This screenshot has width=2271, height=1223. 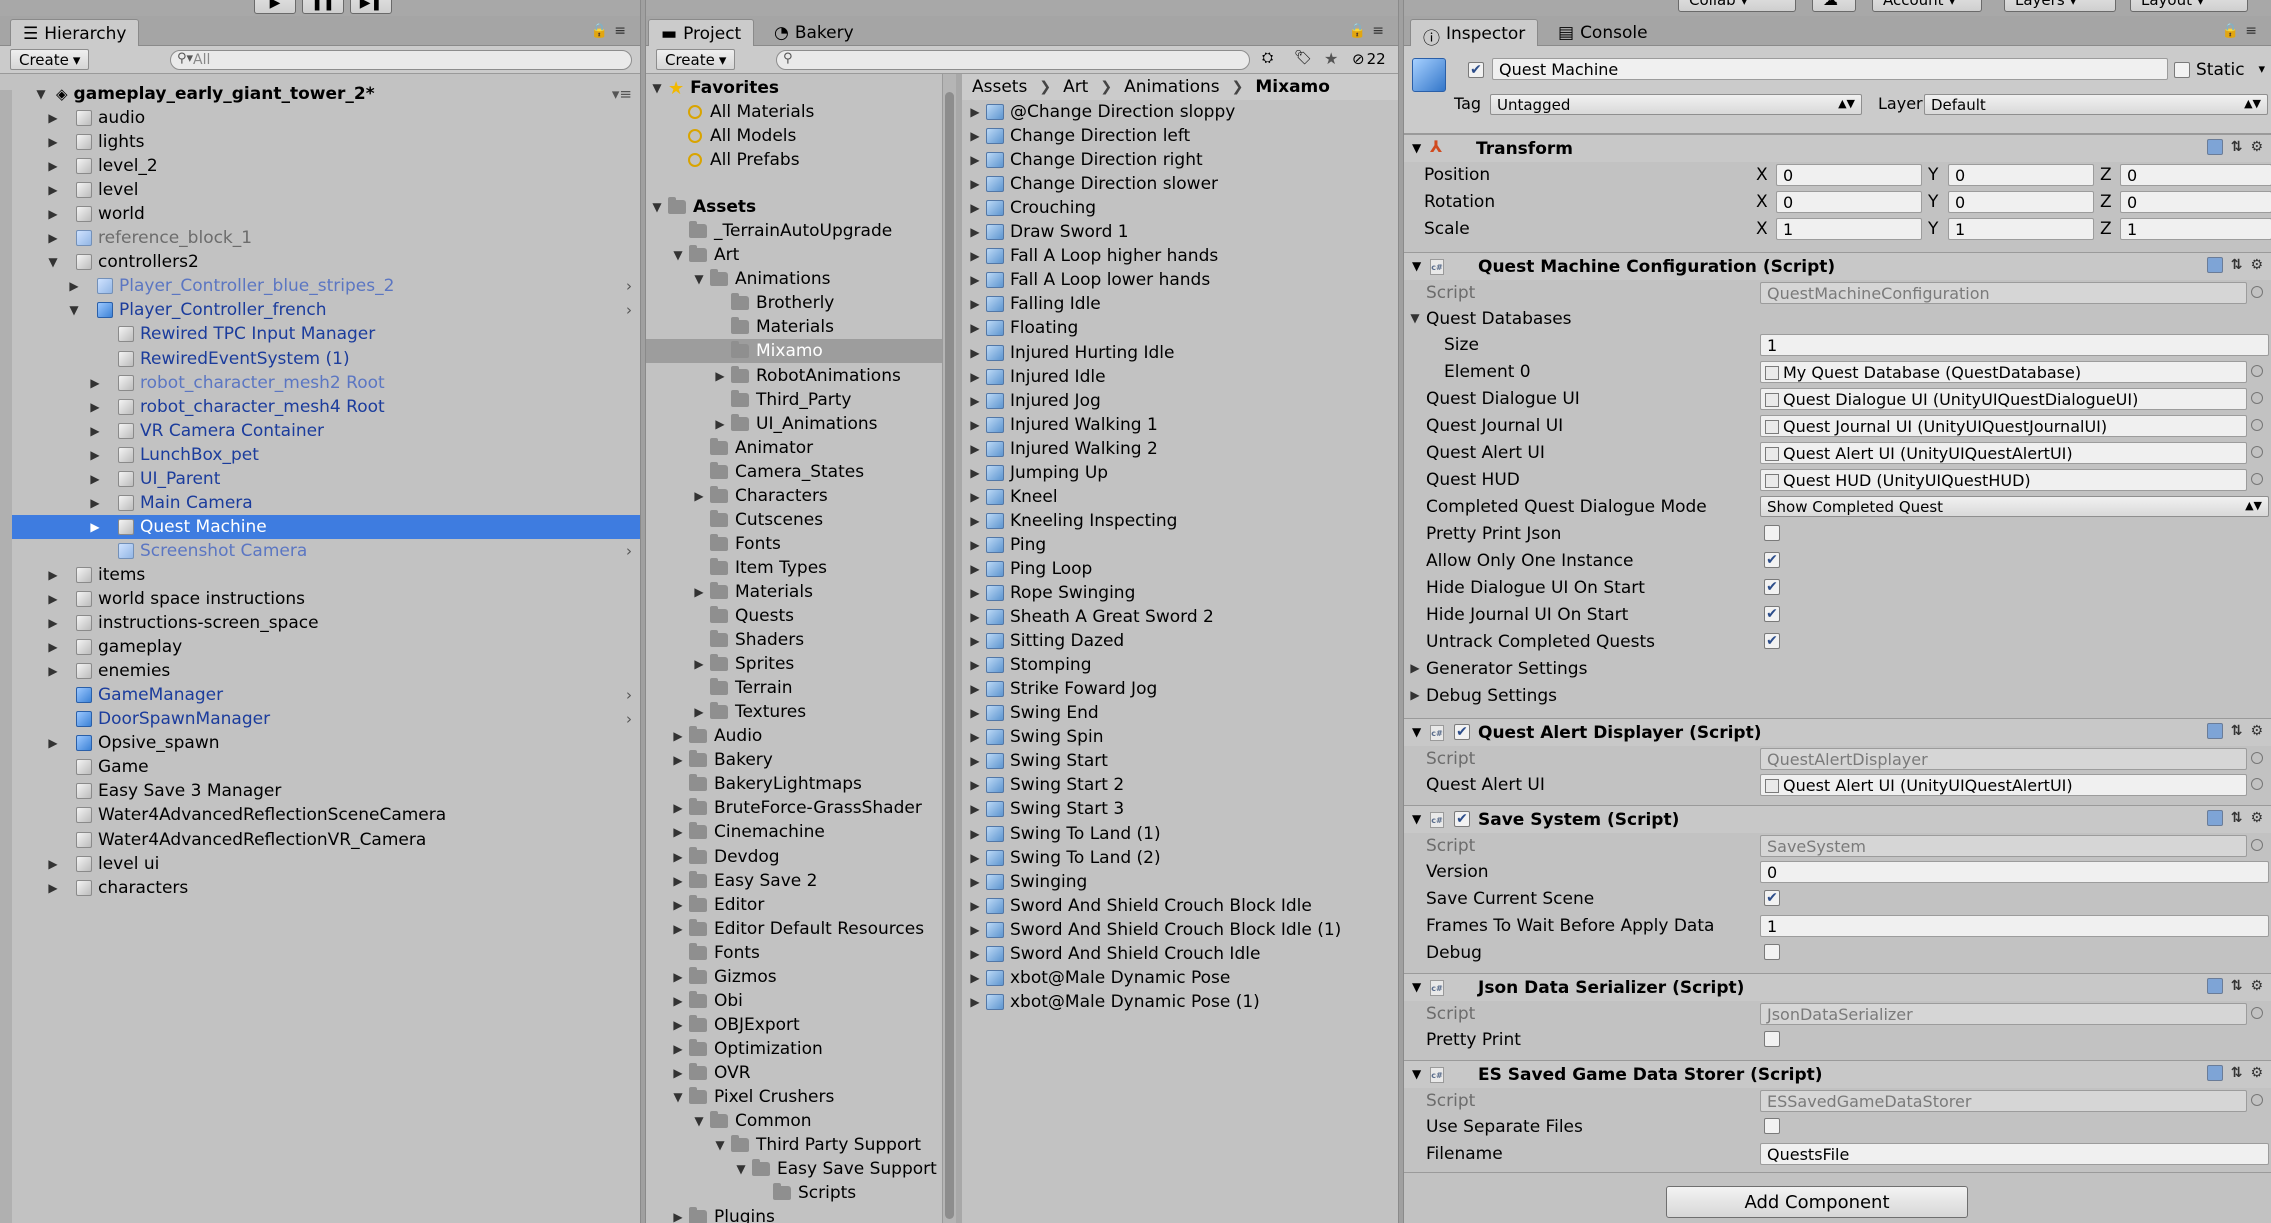 What do you see at coordinates (1180, 328) in the screenshot?
I see `asset-row: ▶ Floating` at bounding box center [1180, 328].